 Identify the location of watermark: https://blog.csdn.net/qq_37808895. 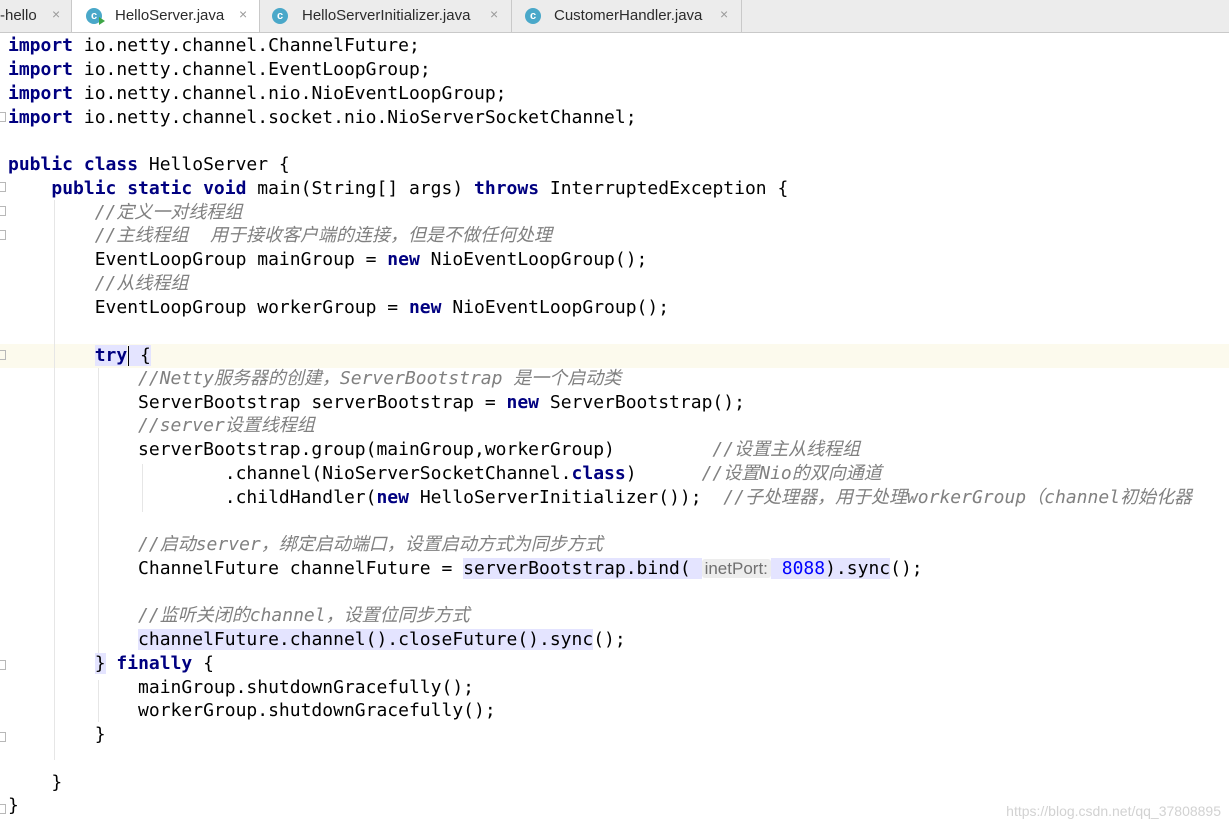
(1113, 811).